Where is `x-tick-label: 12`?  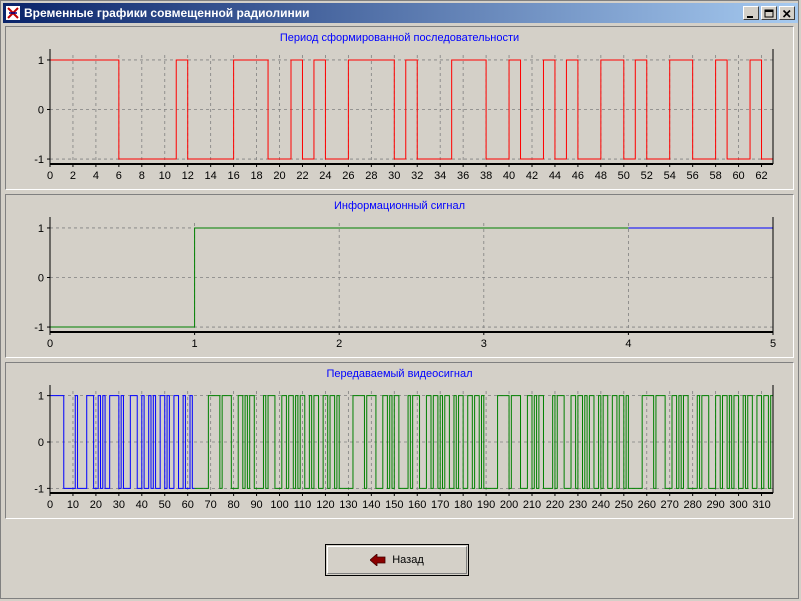
x-tick-label: 12 is located at coordinates (188, 176).